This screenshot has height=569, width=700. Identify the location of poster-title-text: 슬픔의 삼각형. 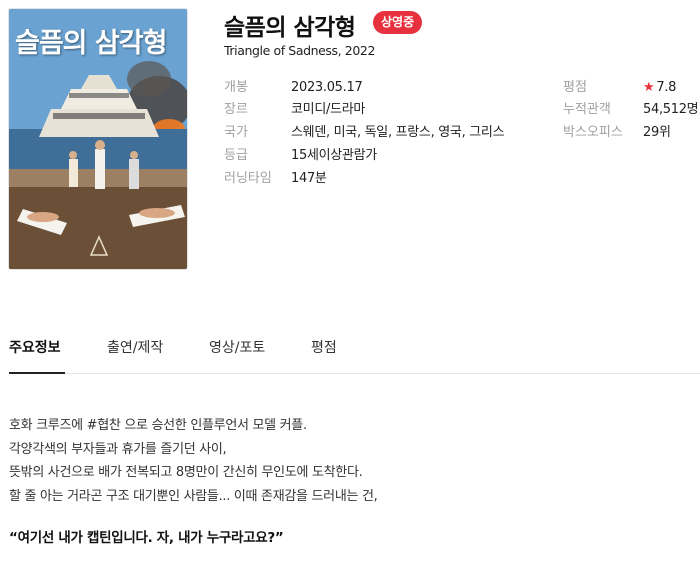
(91, 43).